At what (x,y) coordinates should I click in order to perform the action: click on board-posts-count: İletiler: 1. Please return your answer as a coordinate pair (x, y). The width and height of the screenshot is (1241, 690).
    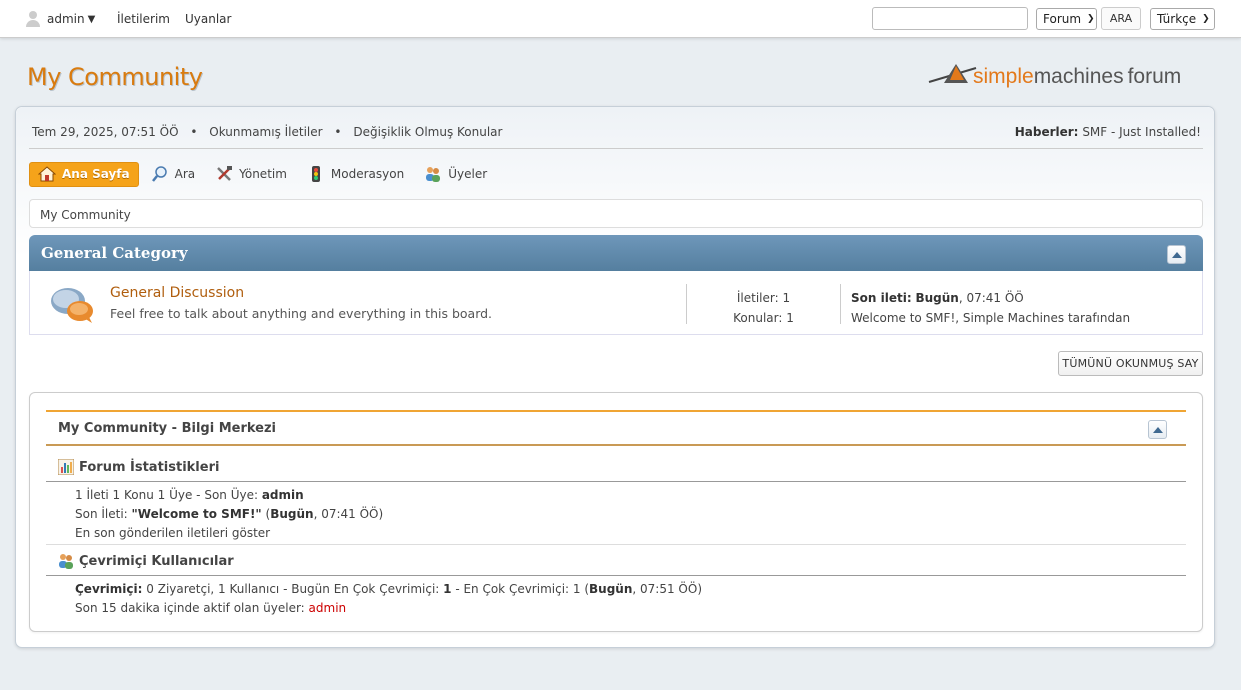
    Looking at the image, I should click on (763, 298).